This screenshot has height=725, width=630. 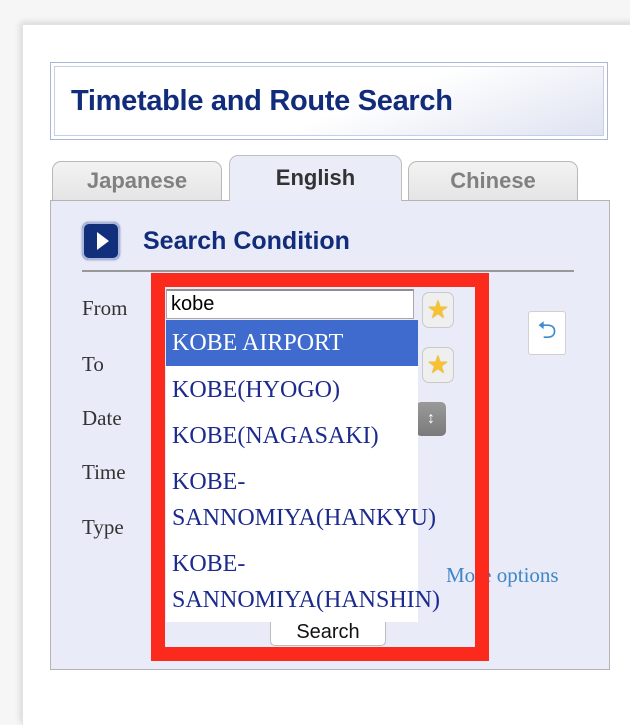 What do you see at coordinates (262, 100) in the screenshot?
I see `page-title: Timetable and Route Search` at bounding box center [262, 100].